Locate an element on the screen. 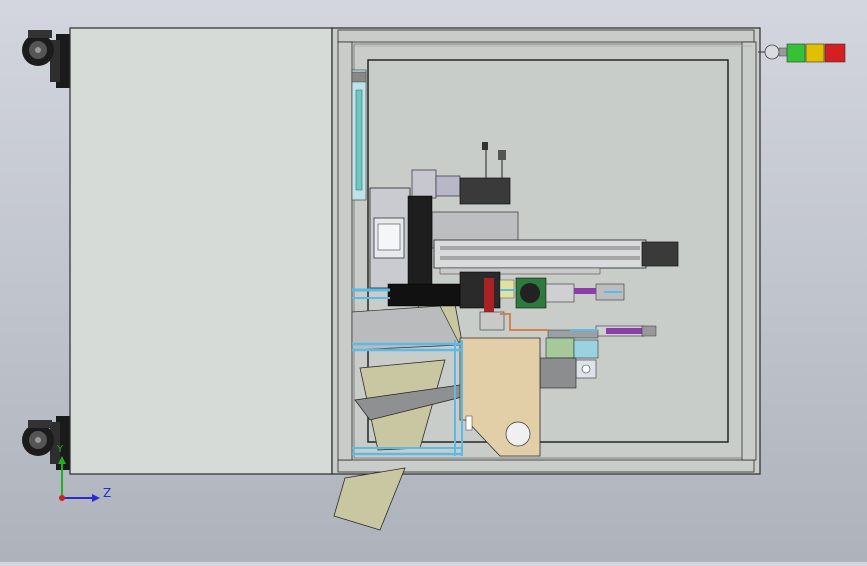  green-light is located at coordinates (796, 53).